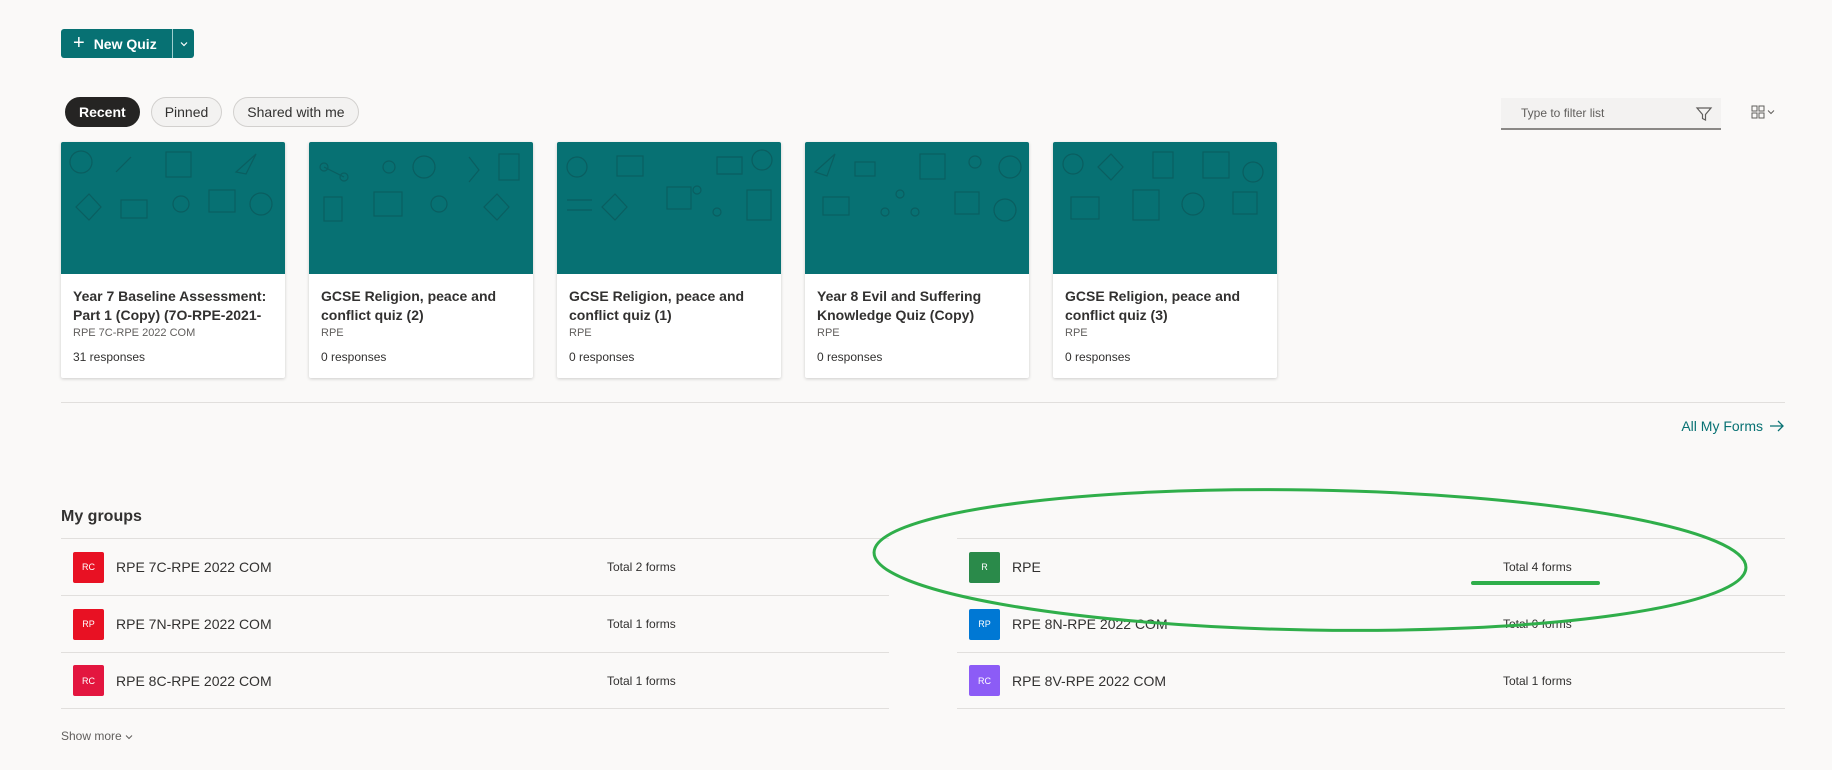 Image resolution: width=1832 pixels, height=770 pixels. I want to click on group-avatar: R, so click(984, 567).